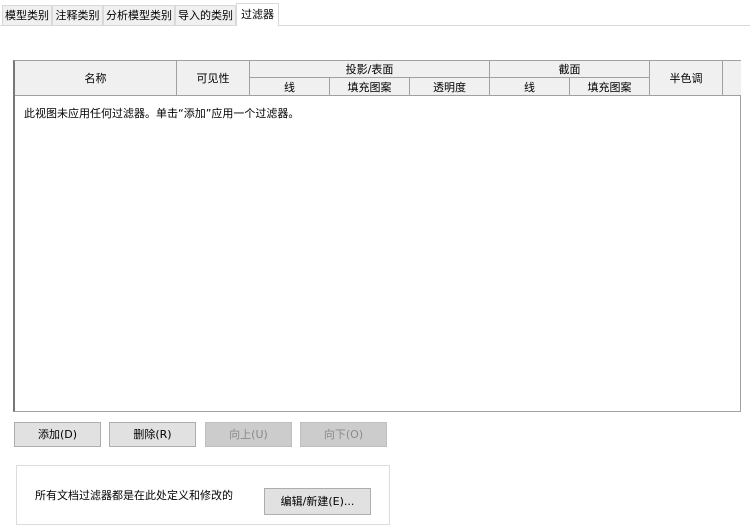  I want to click on move-down-button: 向下(O), so click(343, 434).